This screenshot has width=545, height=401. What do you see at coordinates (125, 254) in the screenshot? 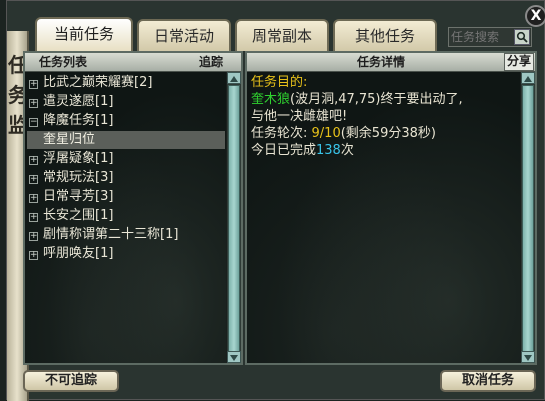
I see `list-item-group: + 呼朋唤友[1]` at bounding box center [125, 254].